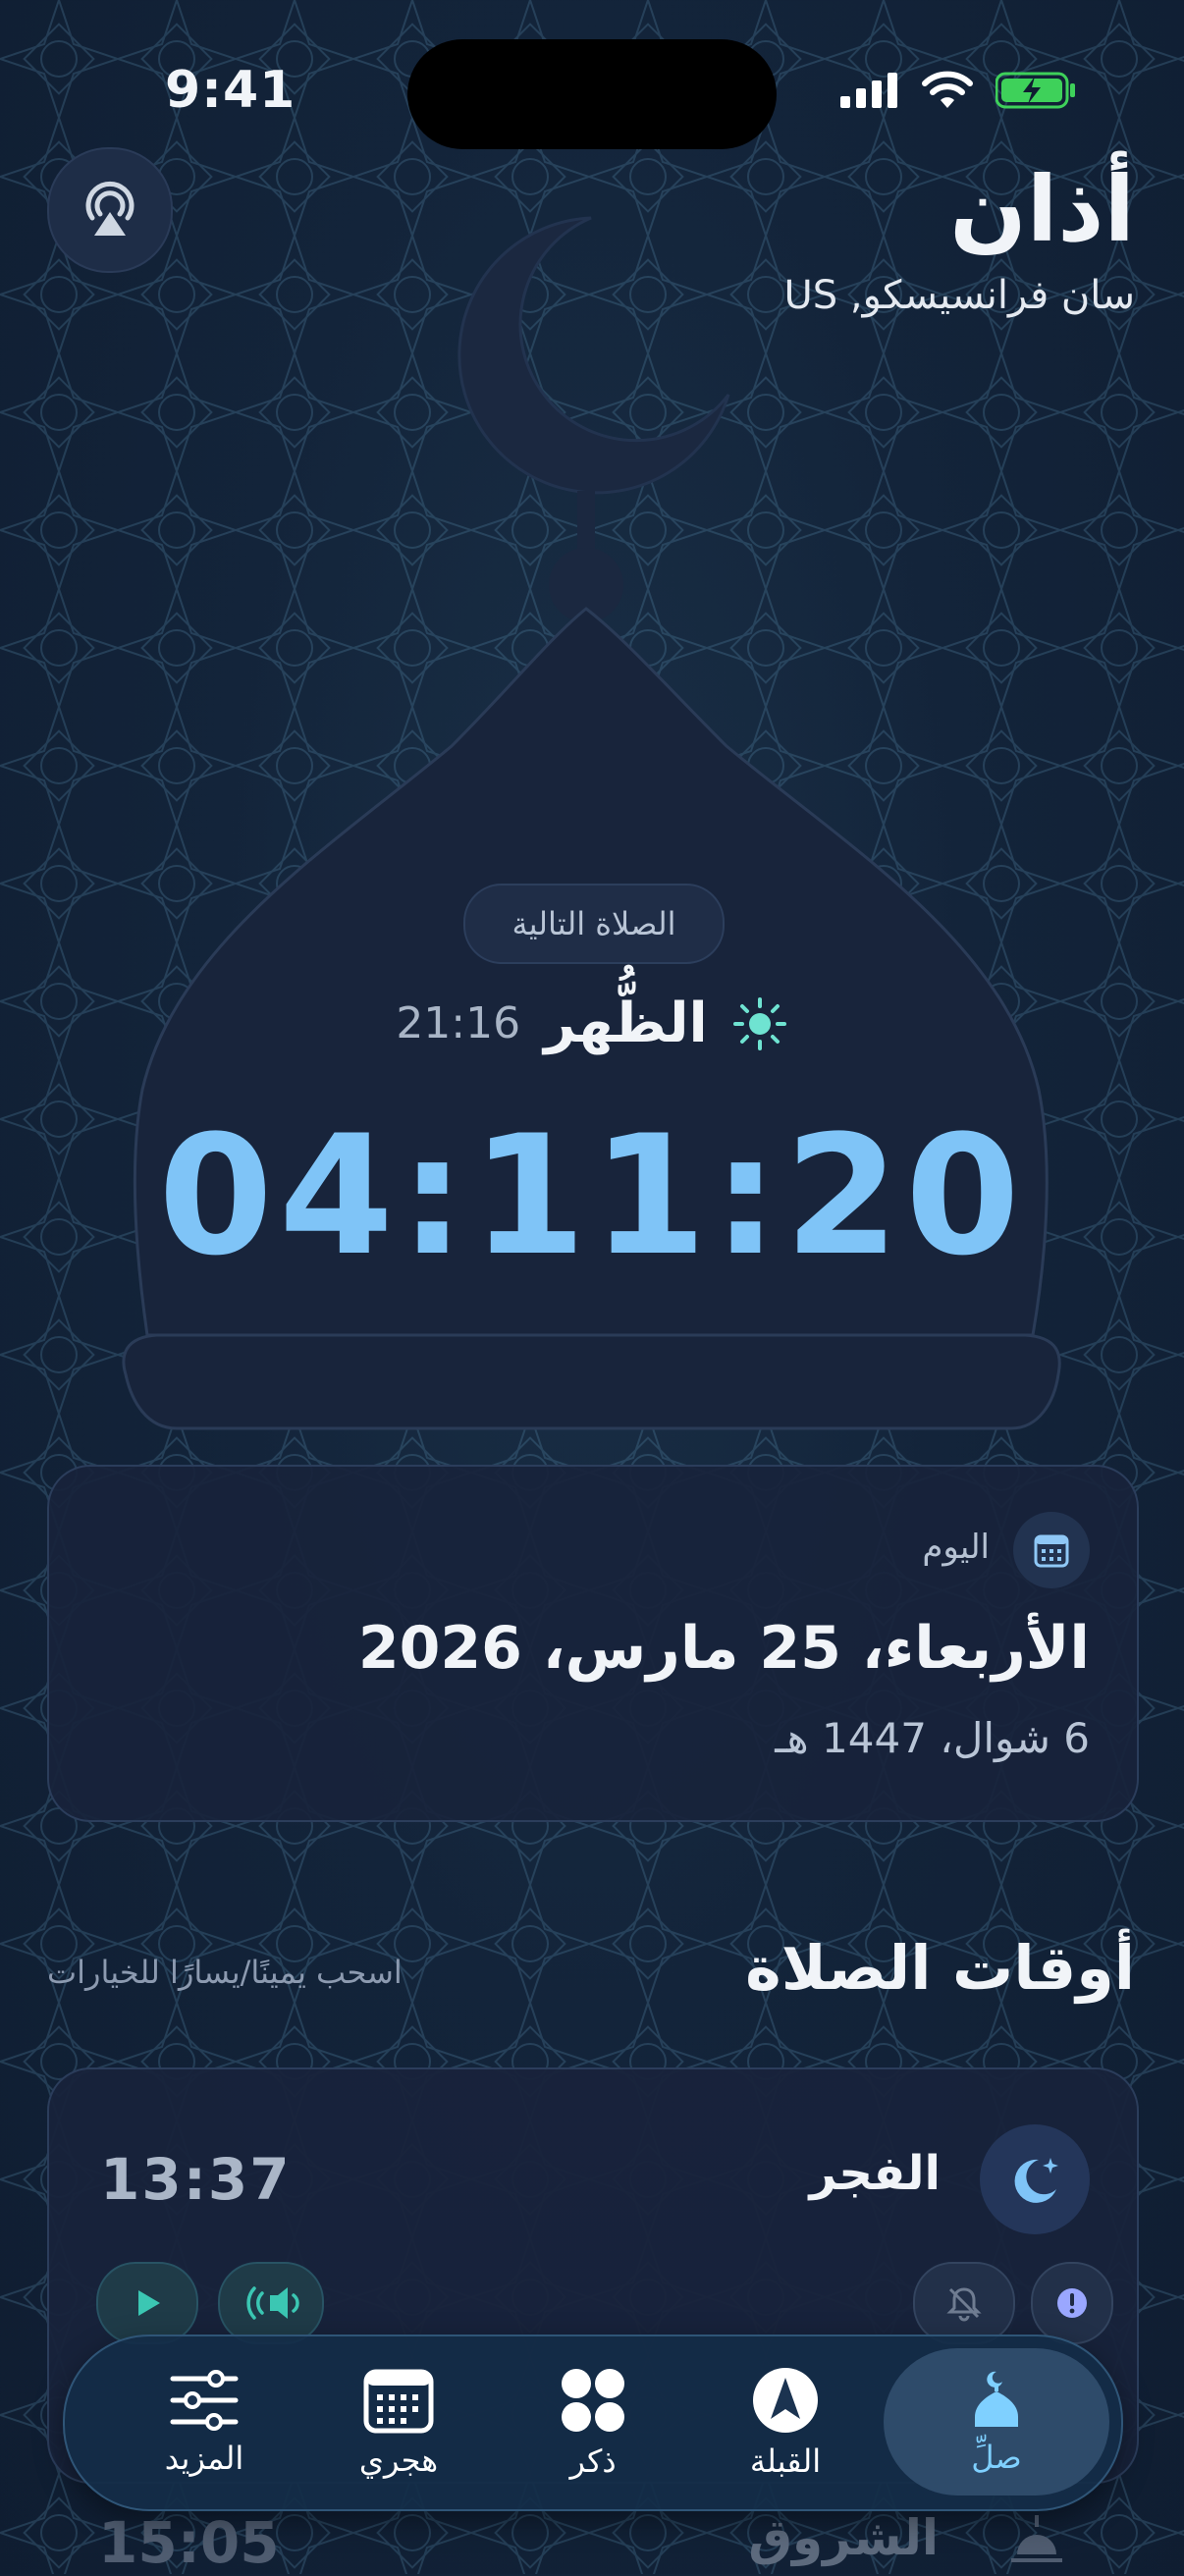 This screenshot has width=1184, height=2576. I want to click on tab-hijri: هجري, so click(398, 2422).